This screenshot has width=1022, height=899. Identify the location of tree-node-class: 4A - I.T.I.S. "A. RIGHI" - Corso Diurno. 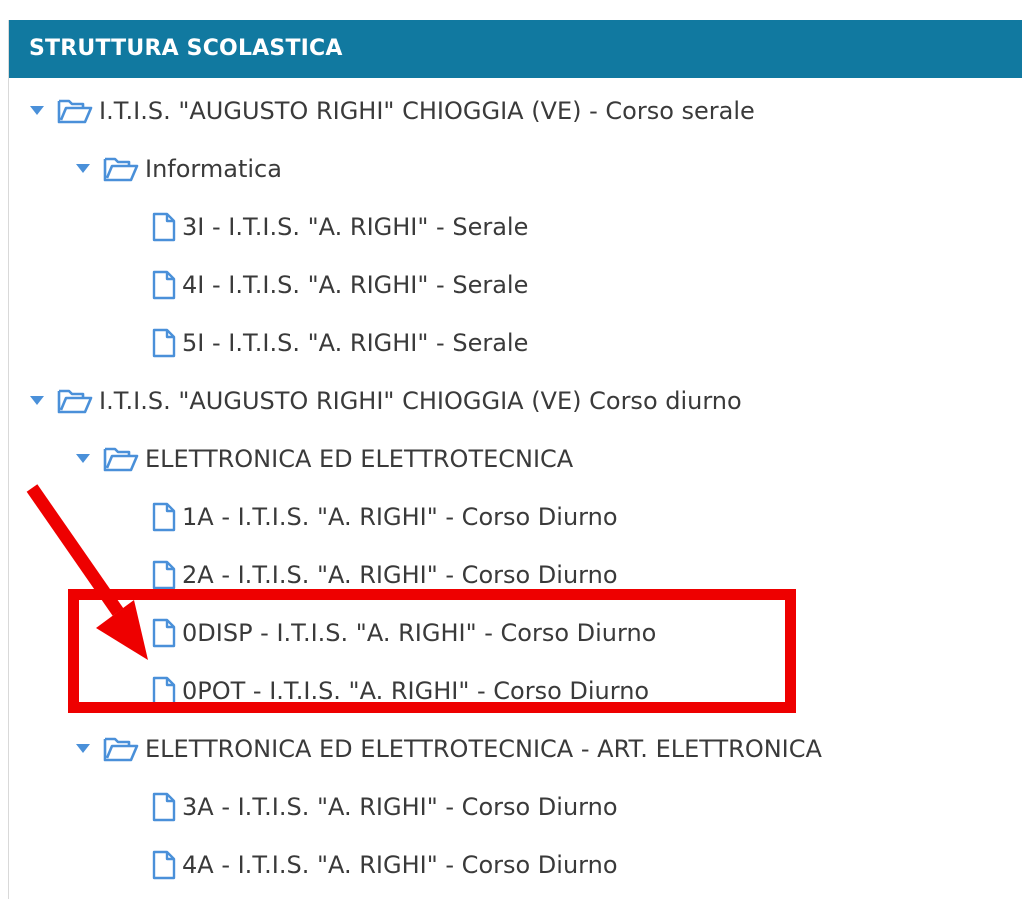
(385, 865).